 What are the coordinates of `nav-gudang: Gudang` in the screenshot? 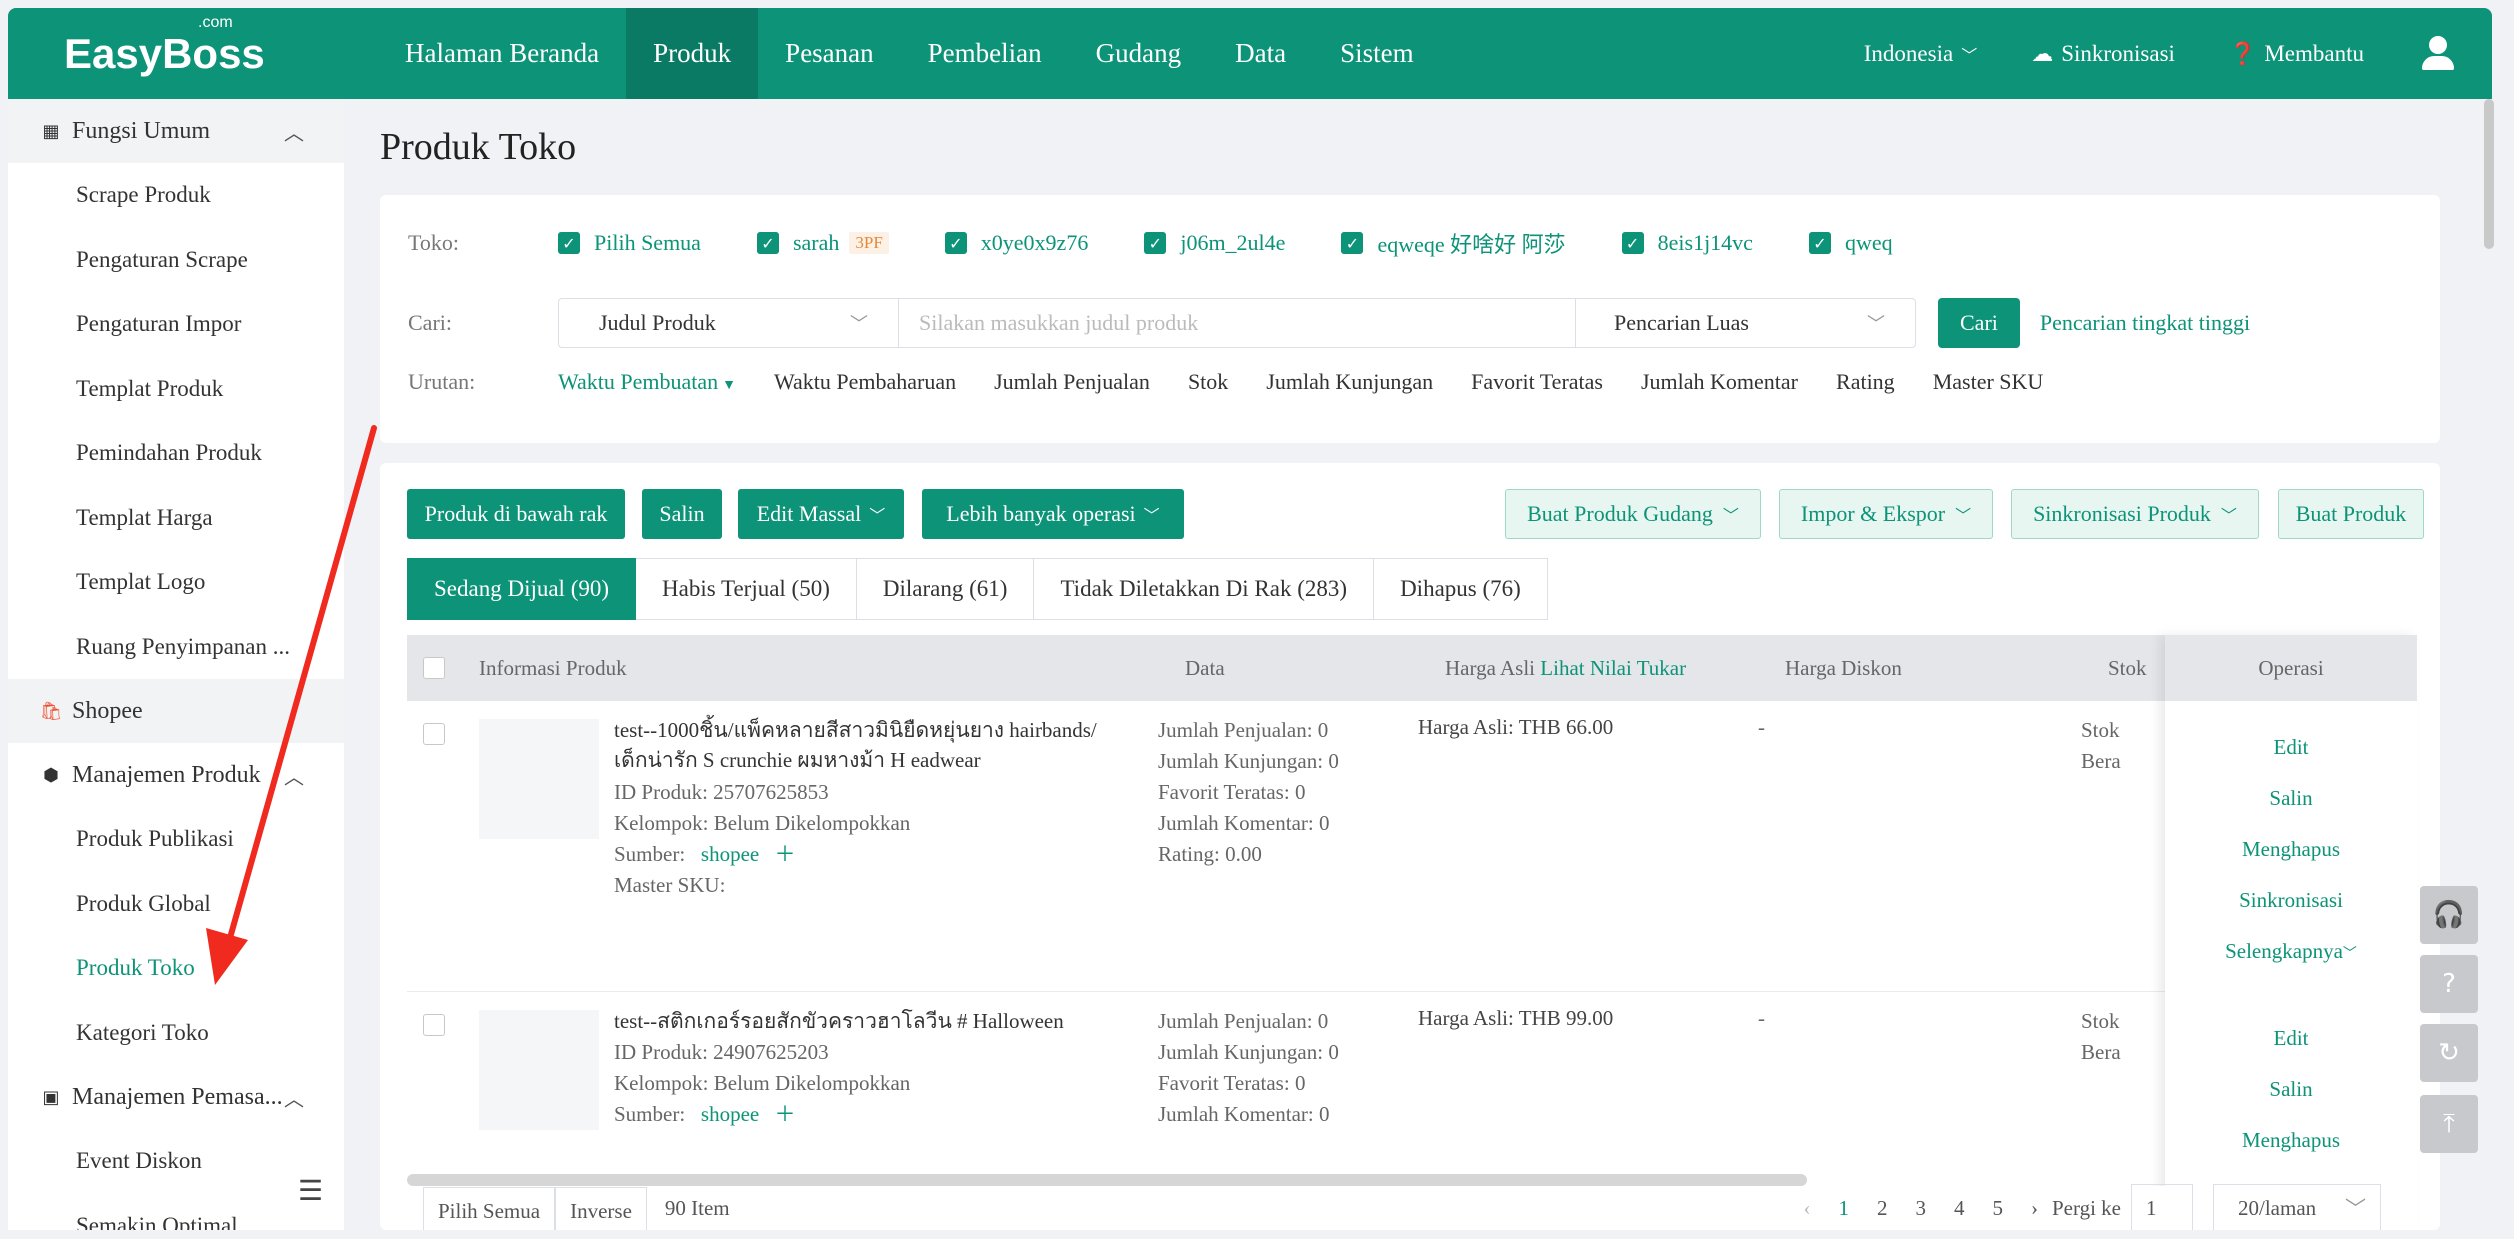 It's located at (1138, 53).